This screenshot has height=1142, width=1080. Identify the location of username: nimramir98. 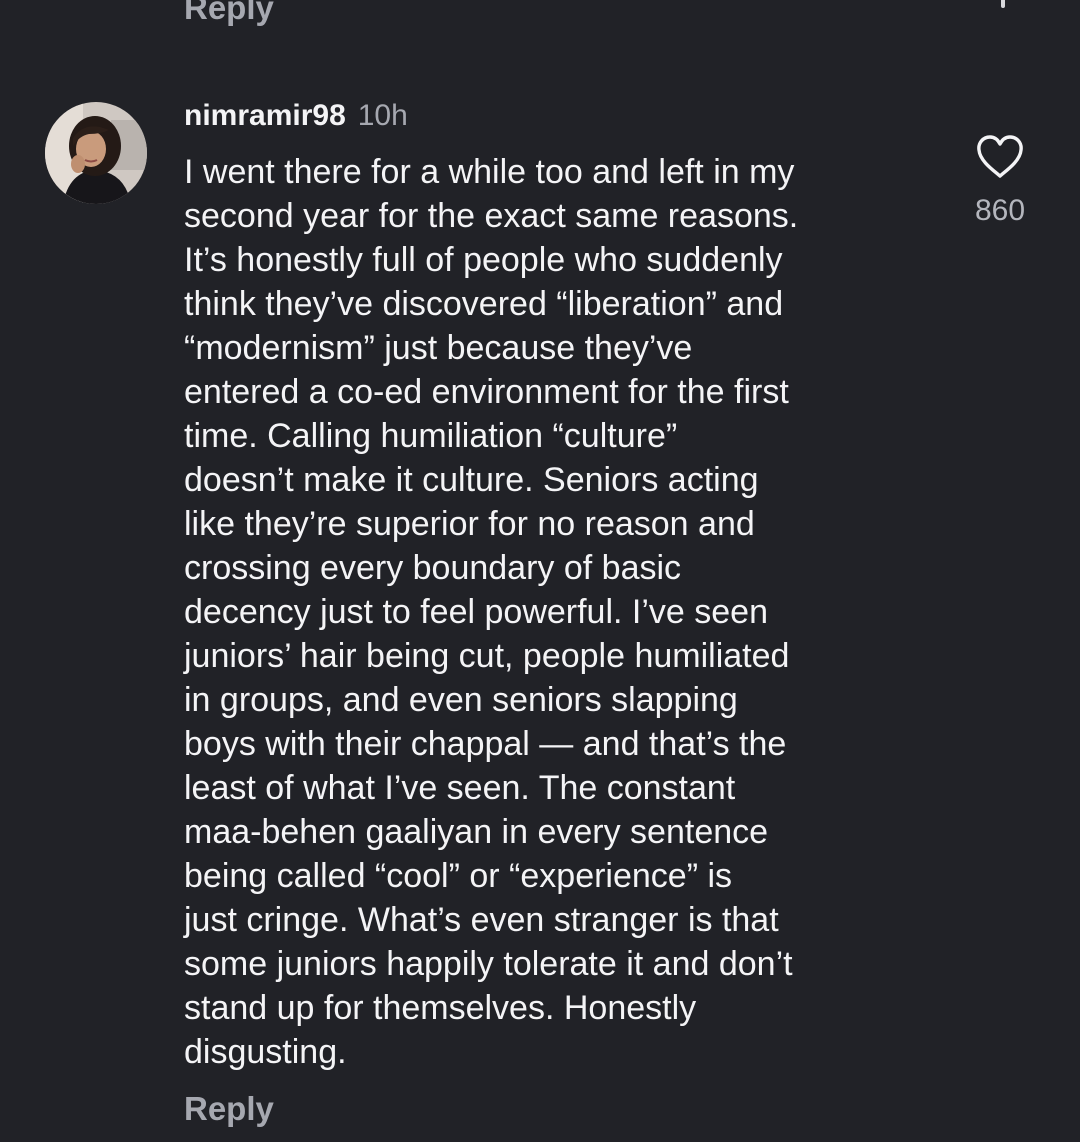
(265, 116).